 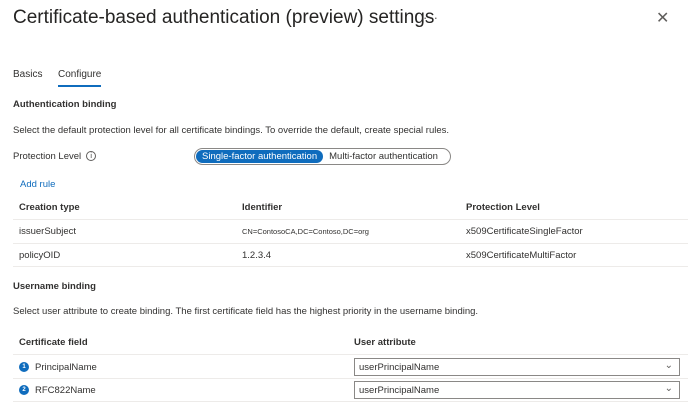 I want to click on option-multi-factor: Multi-factor authentication, so click(x=383, y=156).